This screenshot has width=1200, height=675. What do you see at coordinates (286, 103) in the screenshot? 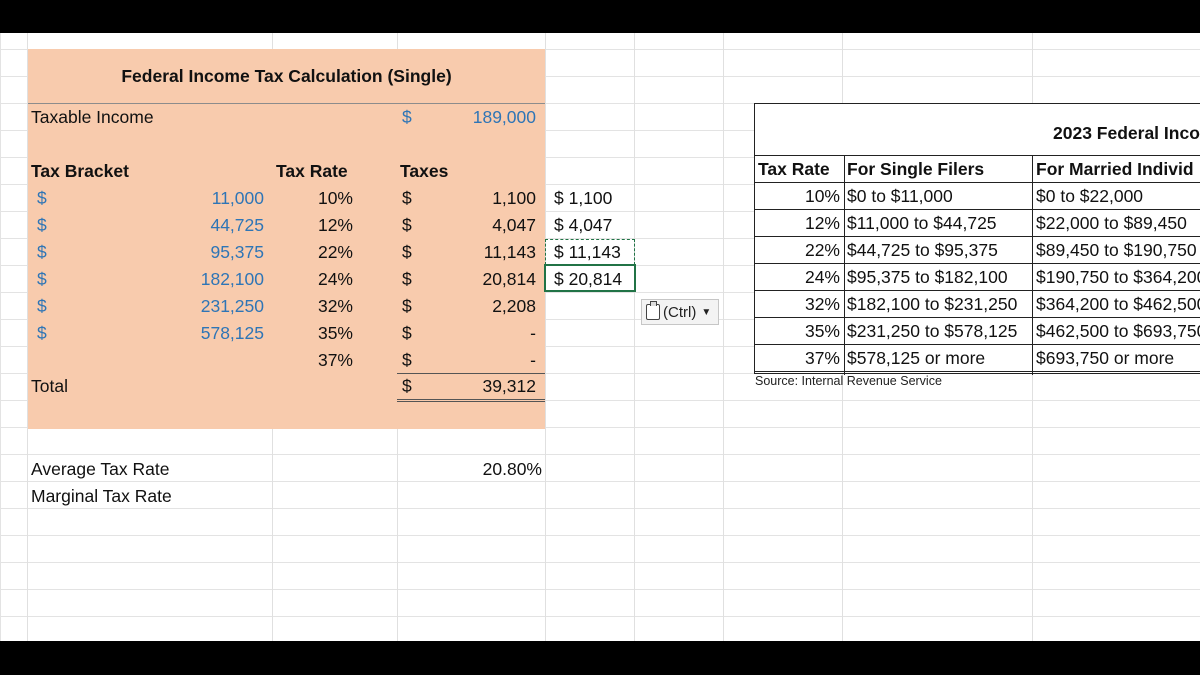
I see `title-divider` at bounding box center [286, 103].